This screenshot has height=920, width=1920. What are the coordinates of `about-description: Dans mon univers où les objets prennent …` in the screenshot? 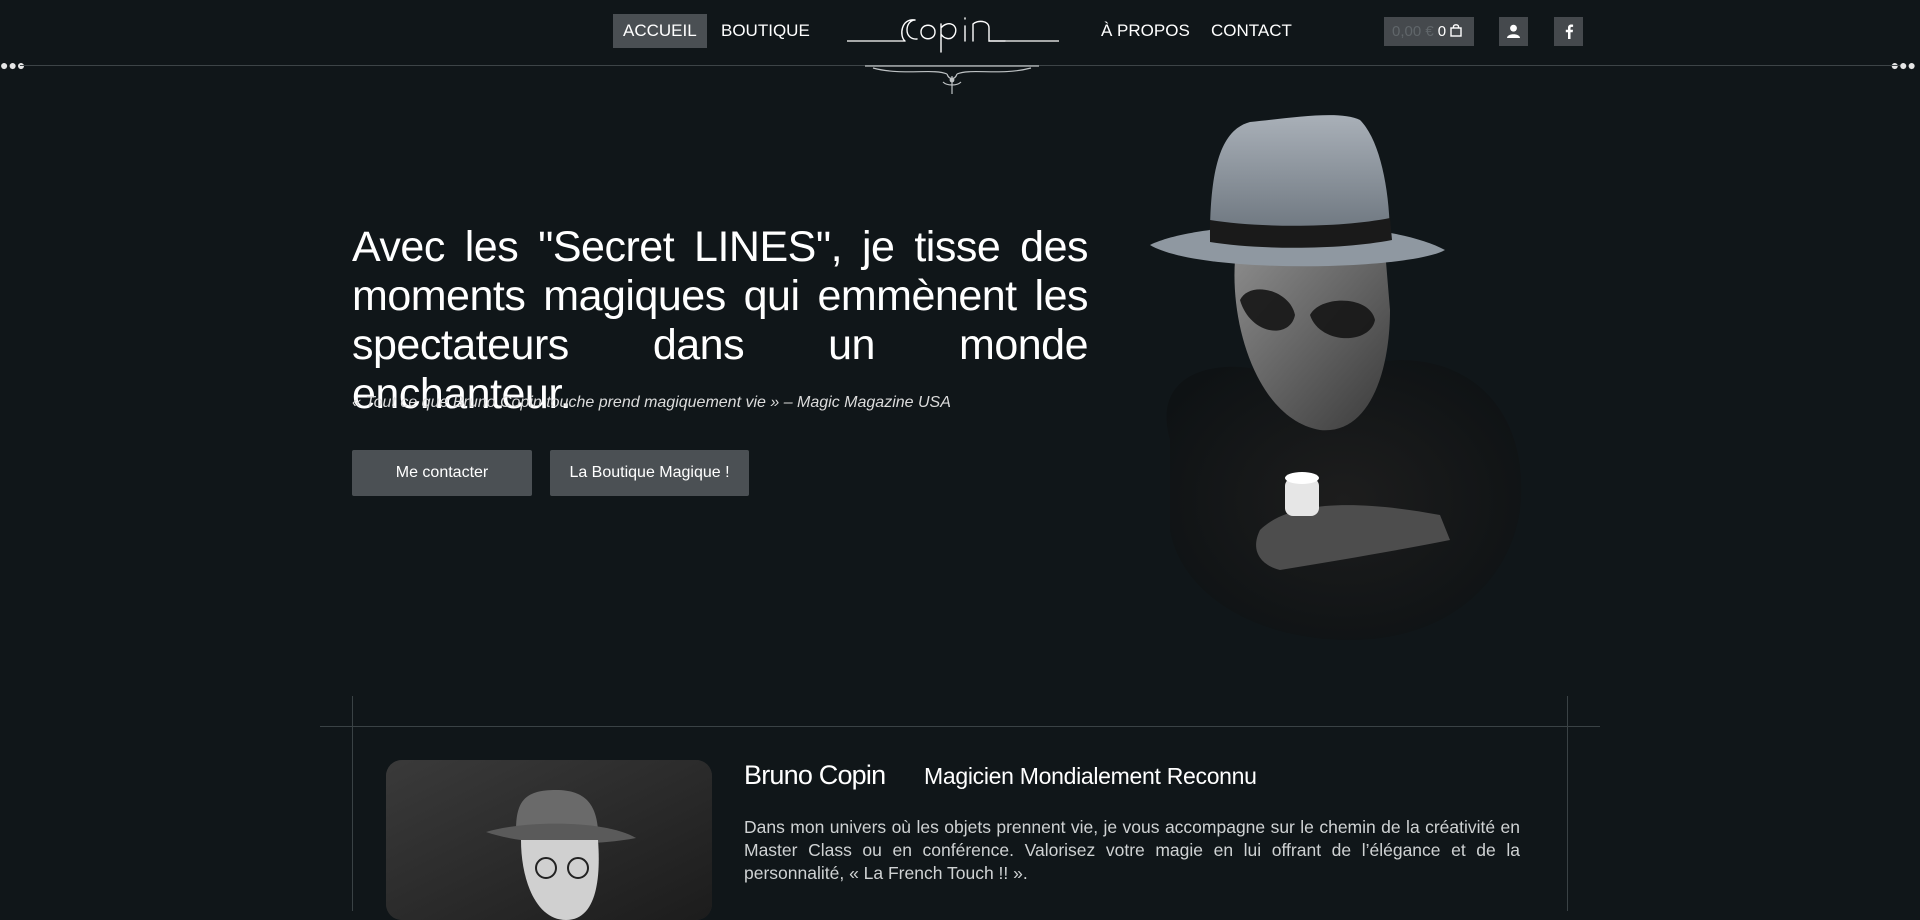 It's located at (1132, 850).